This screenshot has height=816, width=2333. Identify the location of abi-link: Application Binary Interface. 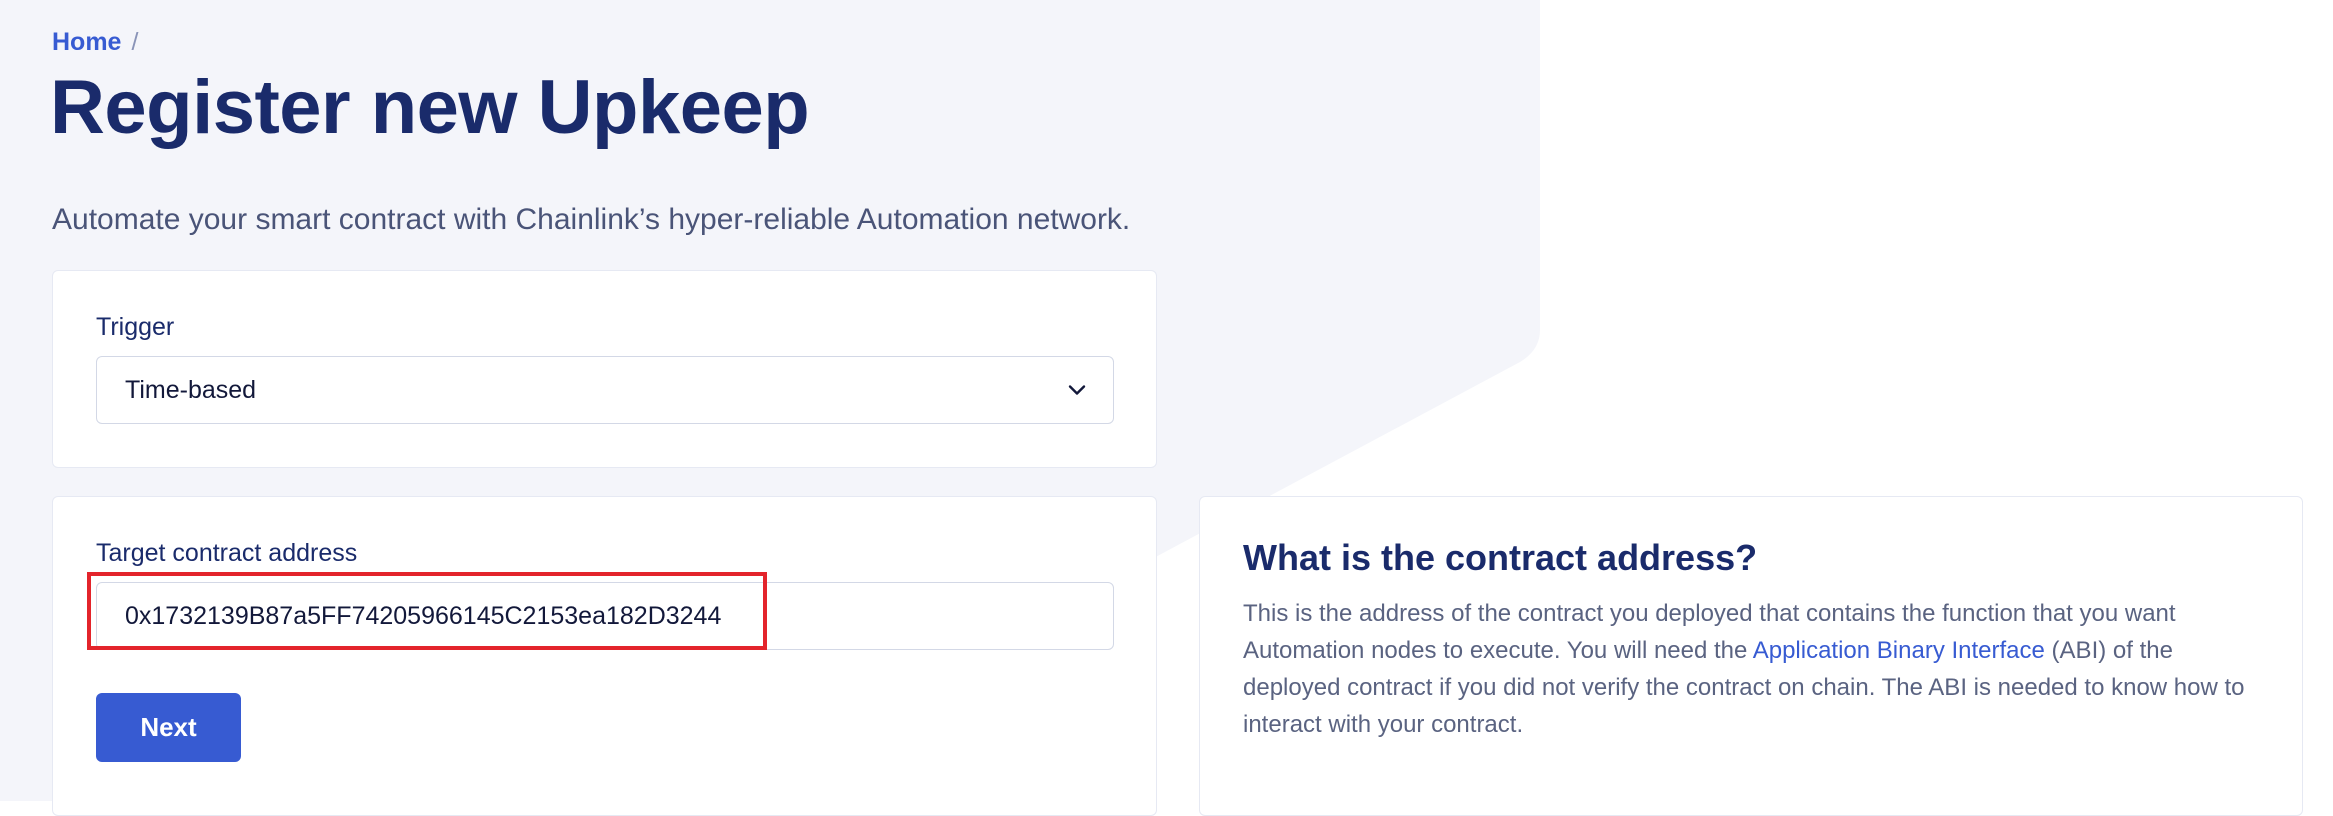
(1899, 650).